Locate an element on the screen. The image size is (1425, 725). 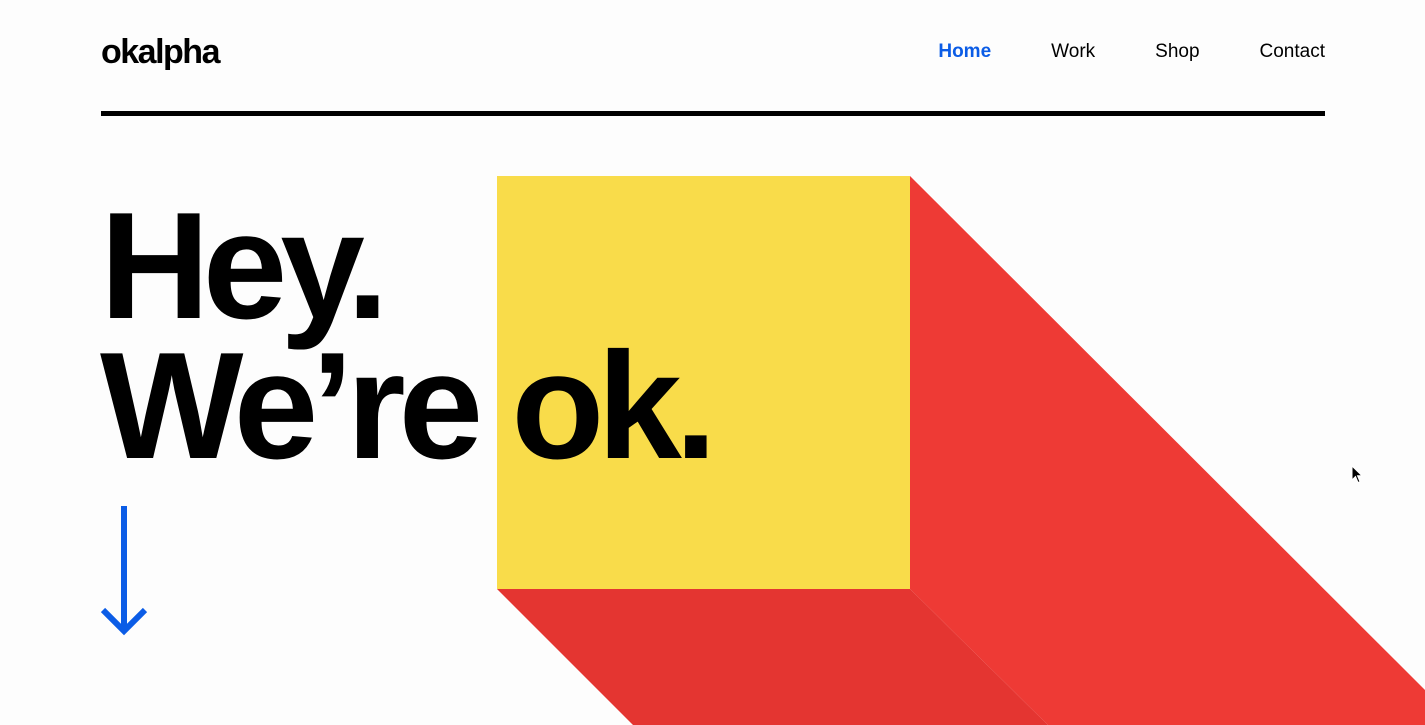
arrow-down-icon is located at coordinates (124, 572).